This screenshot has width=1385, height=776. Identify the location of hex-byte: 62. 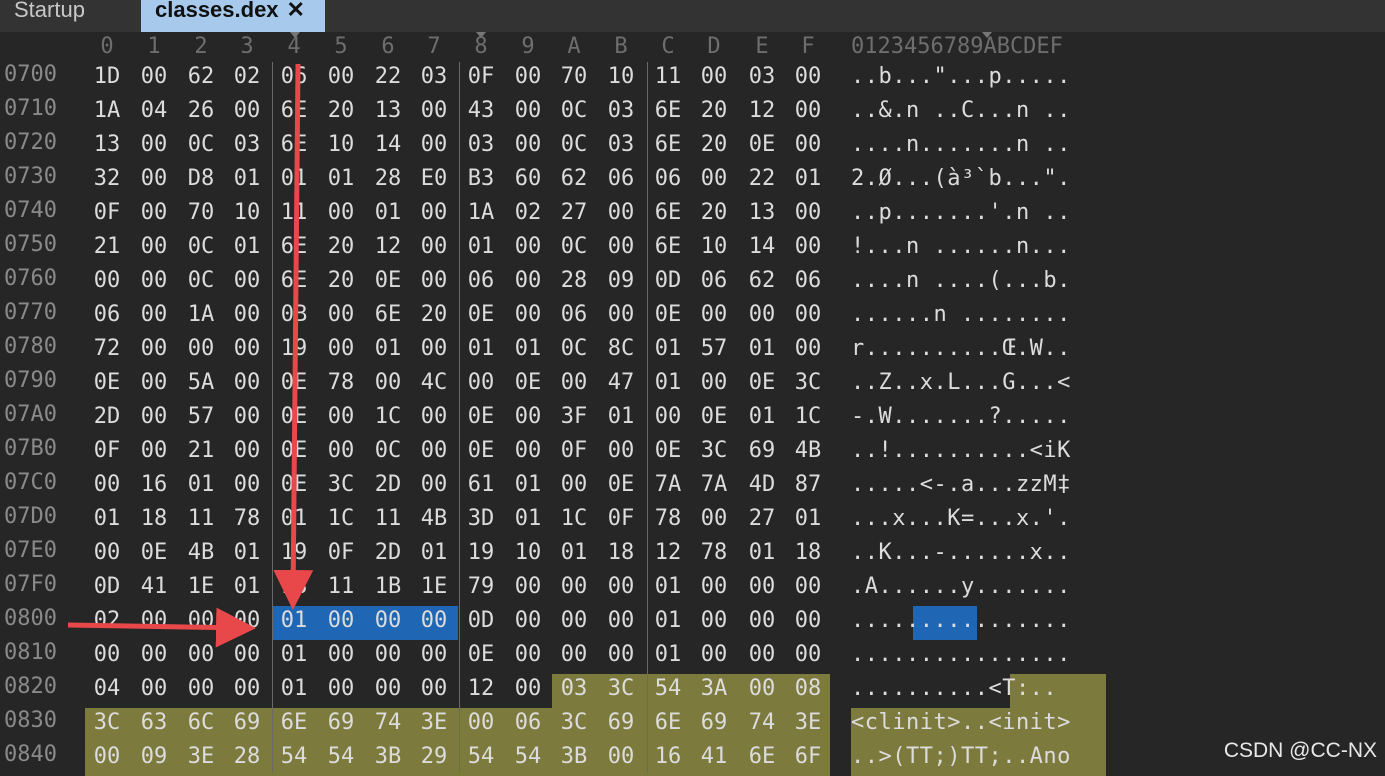
(762, 281).